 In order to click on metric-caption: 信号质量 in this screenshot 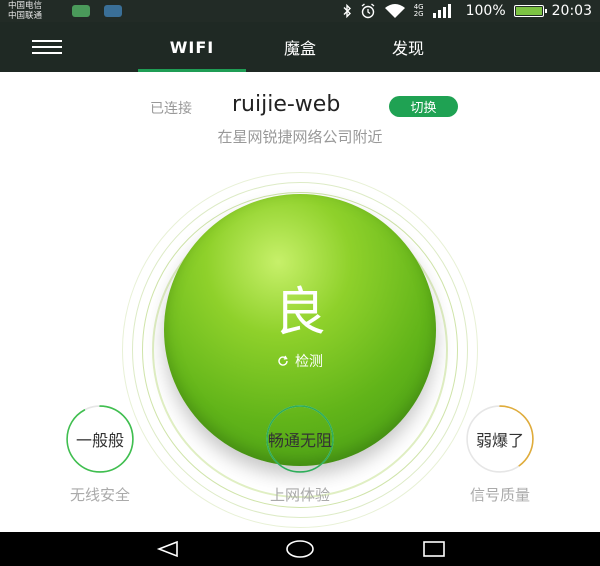, I will do `click(499, 495)`.